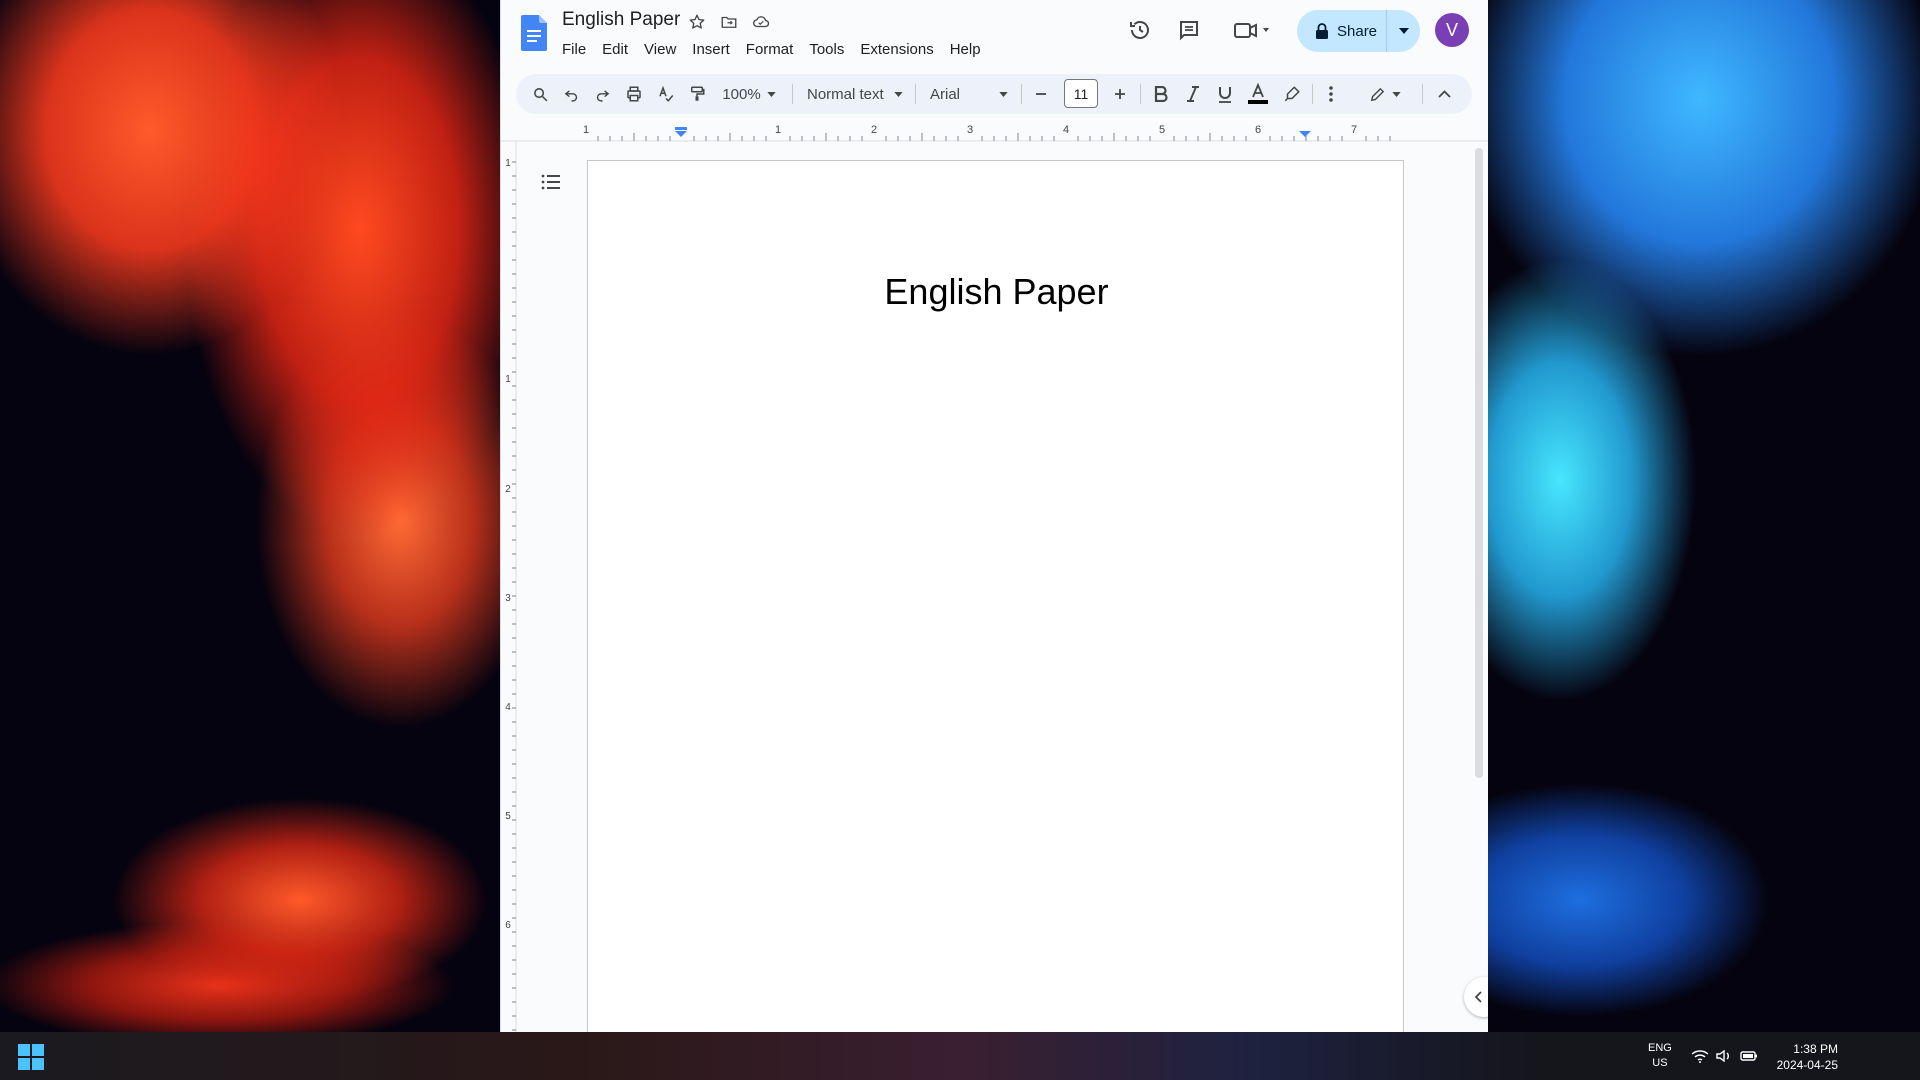 Image resolution: width=1920 pixels, height=1080 pixels. I want to click on menu-help: Help, so click(965, 50).